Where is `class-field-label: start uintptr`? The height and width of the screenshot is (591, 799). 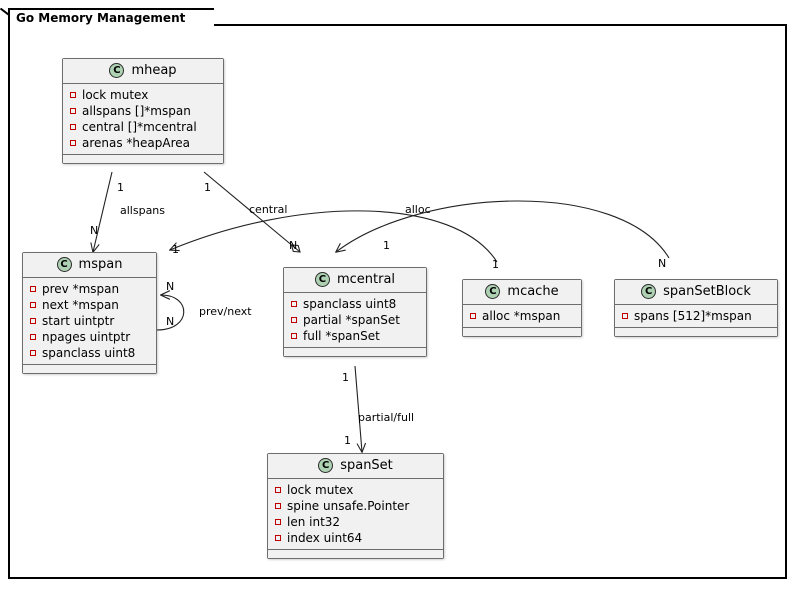 class-field-label: start uintptr is located at coordinates (78, 321).